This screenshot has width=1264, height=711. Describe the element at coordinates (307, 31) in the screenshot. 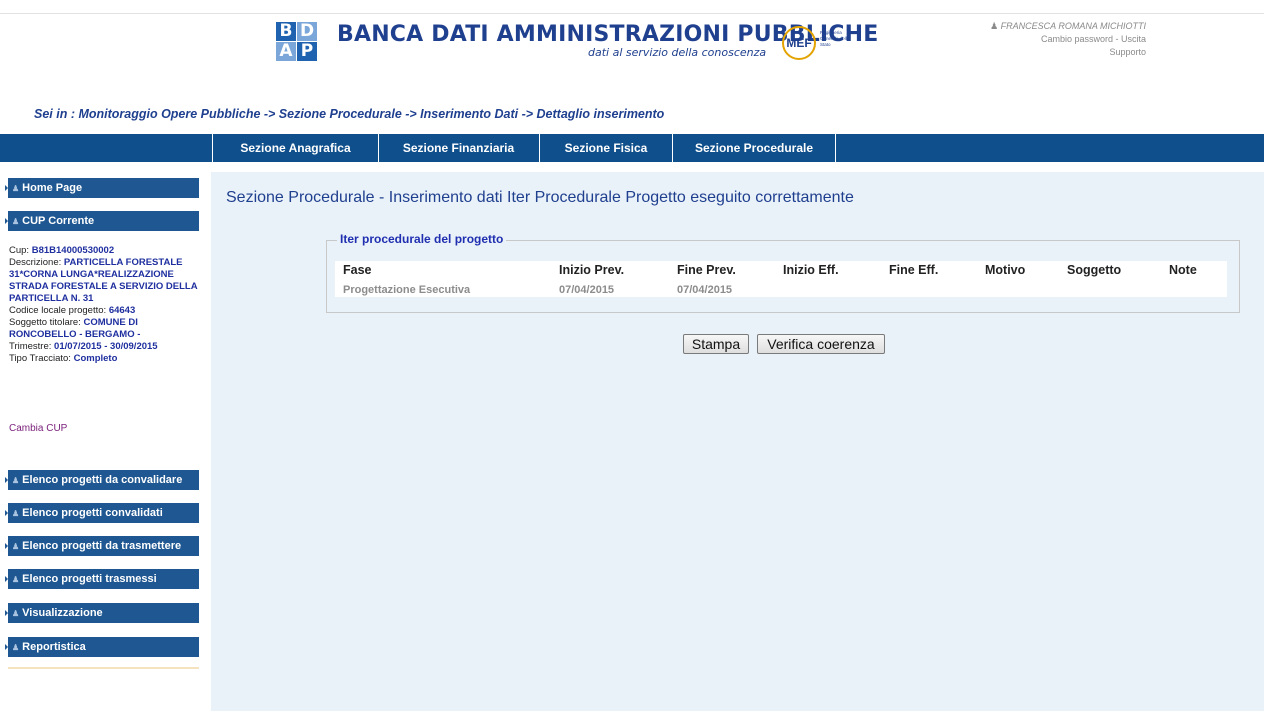

I see `logo-letter: D` at that location.